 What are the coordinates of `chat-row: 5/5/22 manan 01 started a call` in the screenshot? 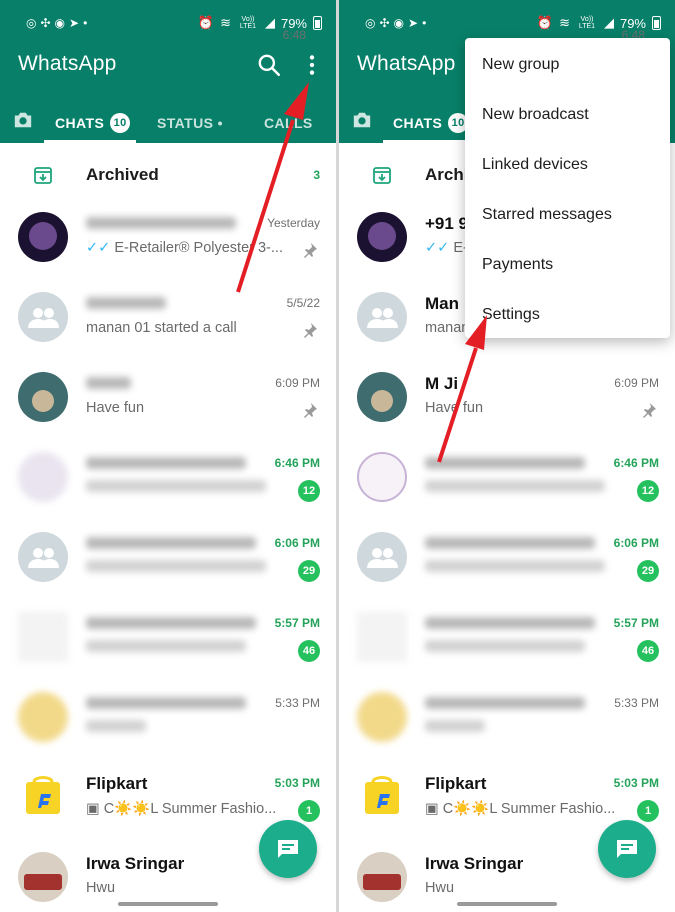 It's located at (168, 322).